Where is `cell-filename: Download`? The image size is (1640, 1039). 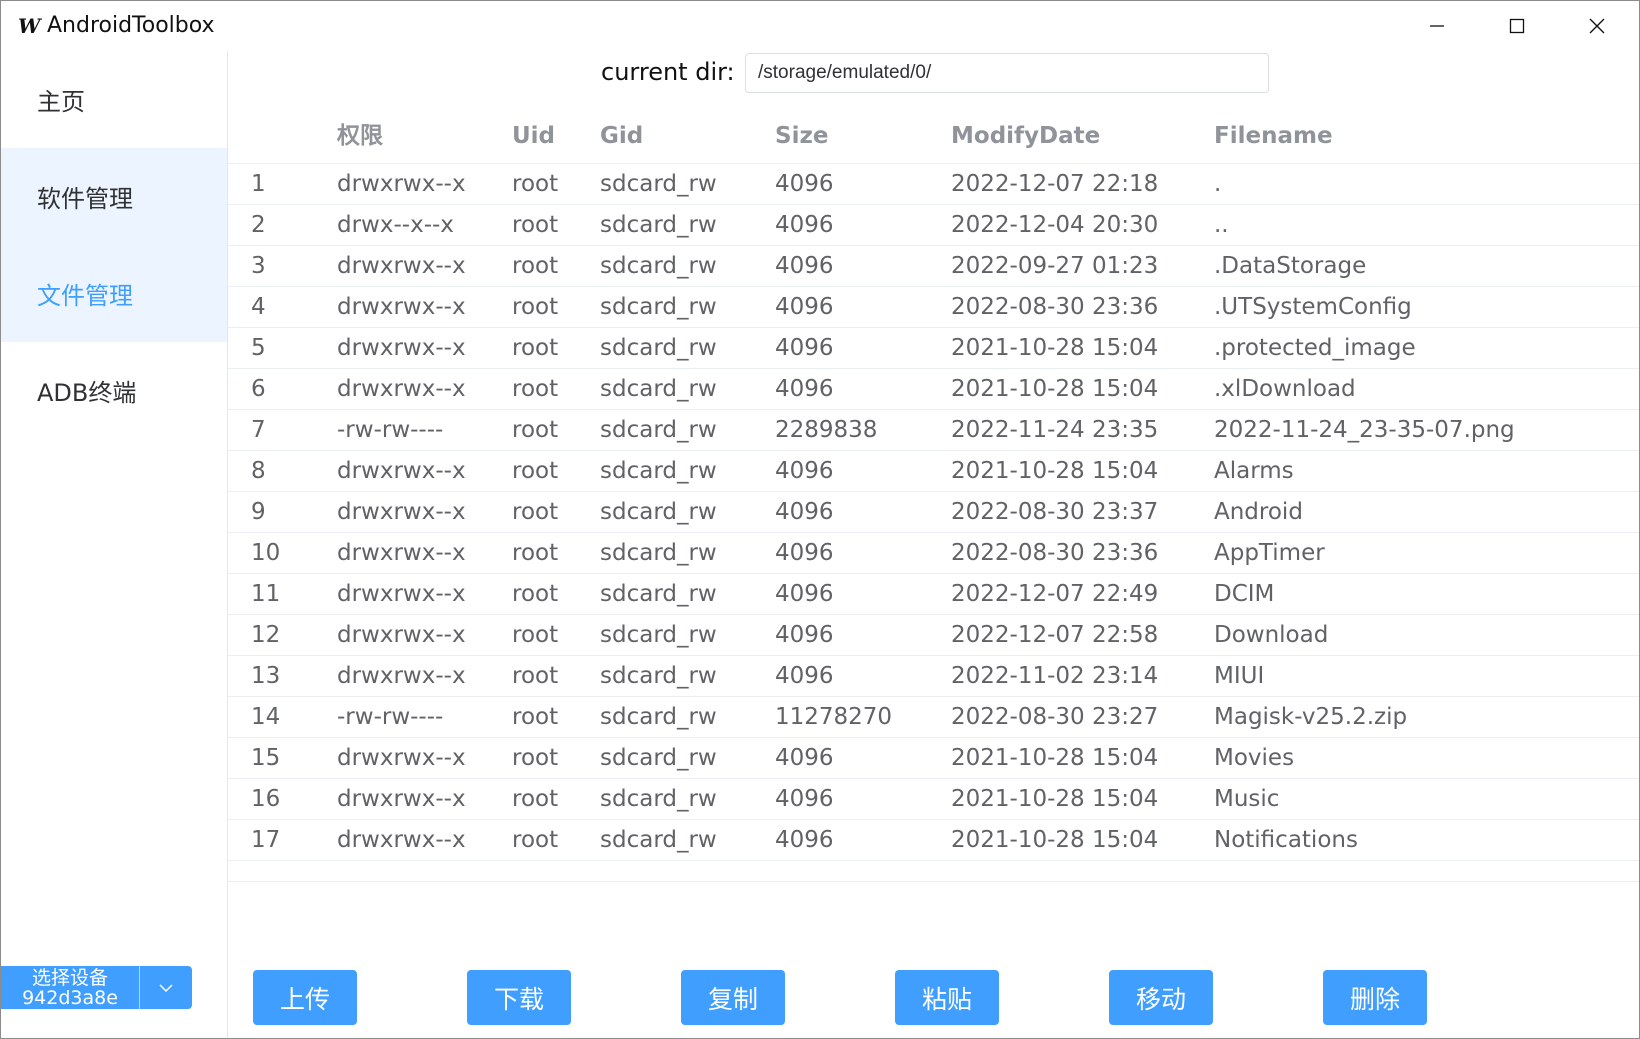
cell-filename: Download is located at coordinates (1271, 635).